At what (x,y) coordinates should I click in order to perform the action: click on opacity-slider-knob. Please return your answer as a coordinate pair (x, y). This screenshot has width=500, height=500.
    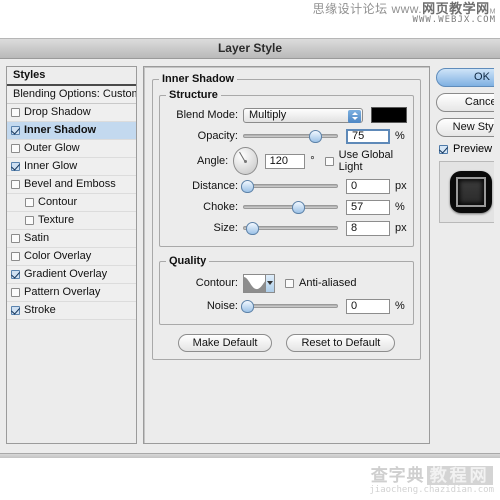
    Looking at the image, I should click on (316, 136).